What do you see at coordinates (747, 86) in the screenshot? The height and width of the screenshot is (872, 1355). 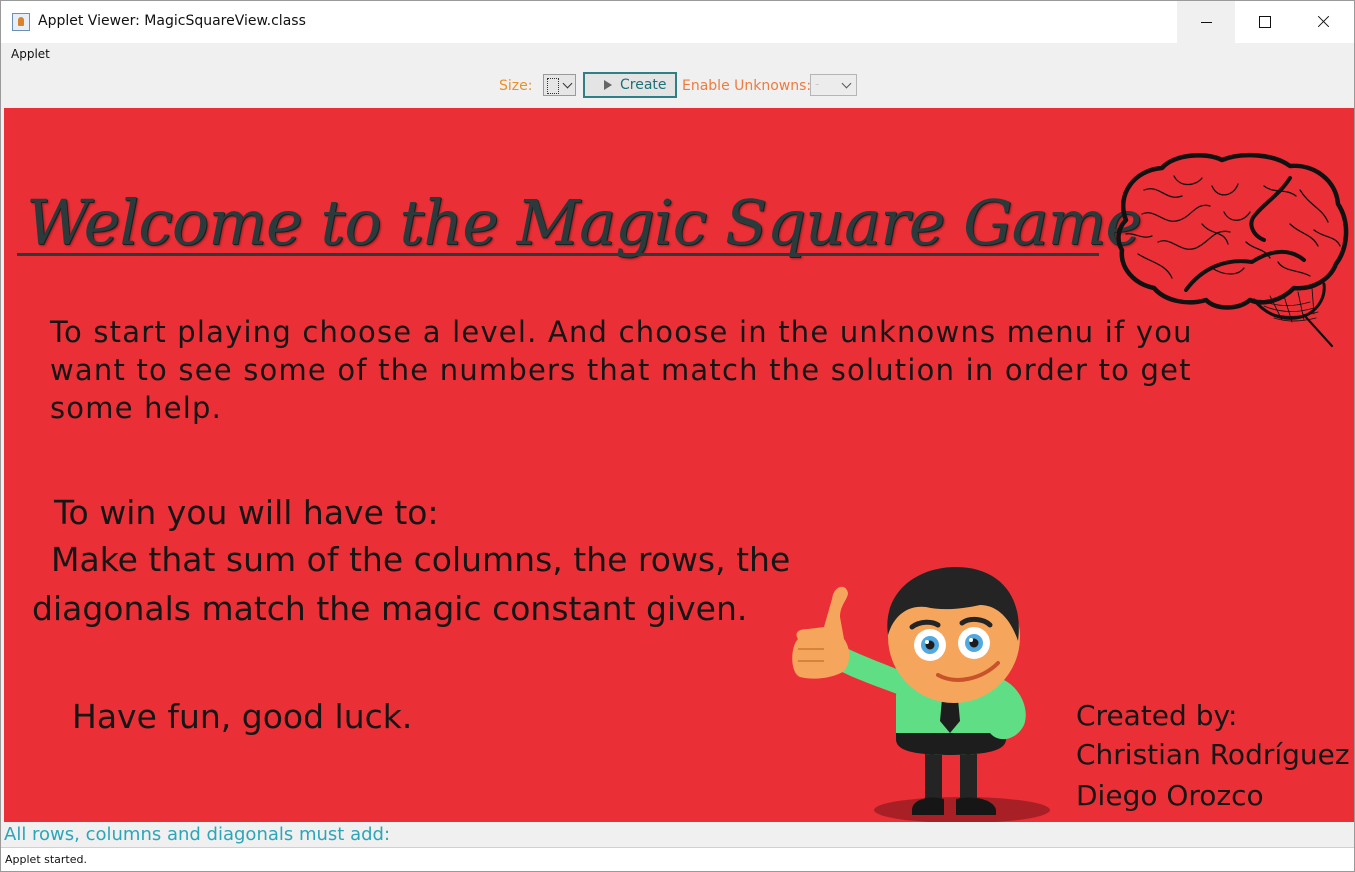 I see `enable-unknowns-label: Enable Unknowns:` at bounding box center [747, 86].